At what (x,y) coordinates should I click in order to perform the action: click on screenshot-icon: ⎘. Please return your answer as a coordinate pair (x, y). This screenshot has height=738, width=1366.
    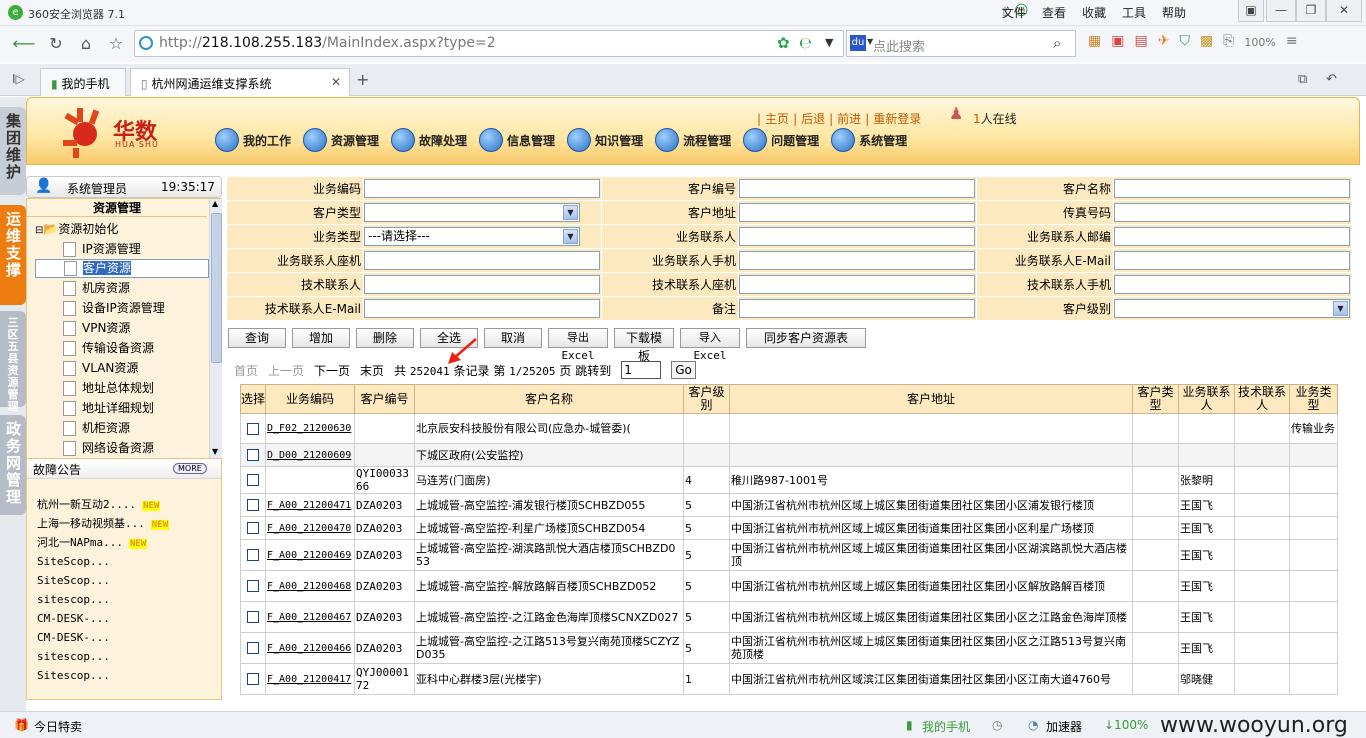
    Looking at the image, I should click on (1228, 42).